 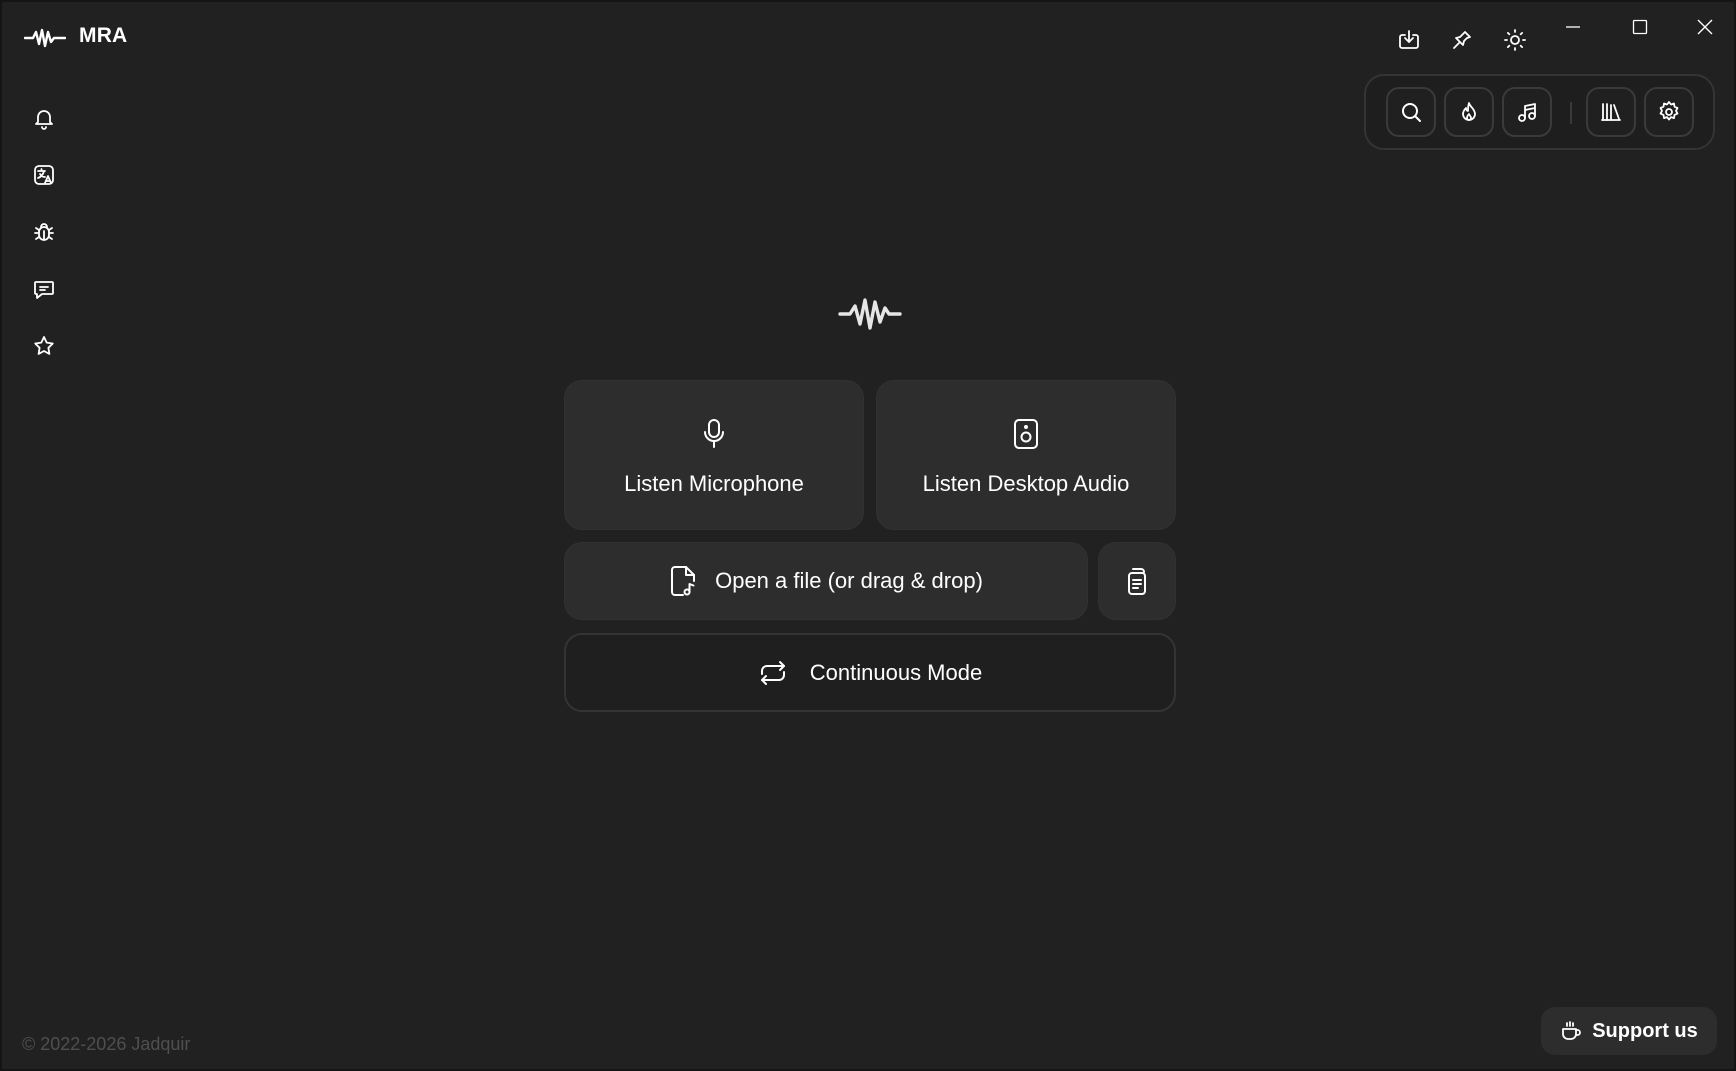 What do you see at coordinates (44, 289) in the screenshot?
I see `message-icon` at bounding box center [44, 289].